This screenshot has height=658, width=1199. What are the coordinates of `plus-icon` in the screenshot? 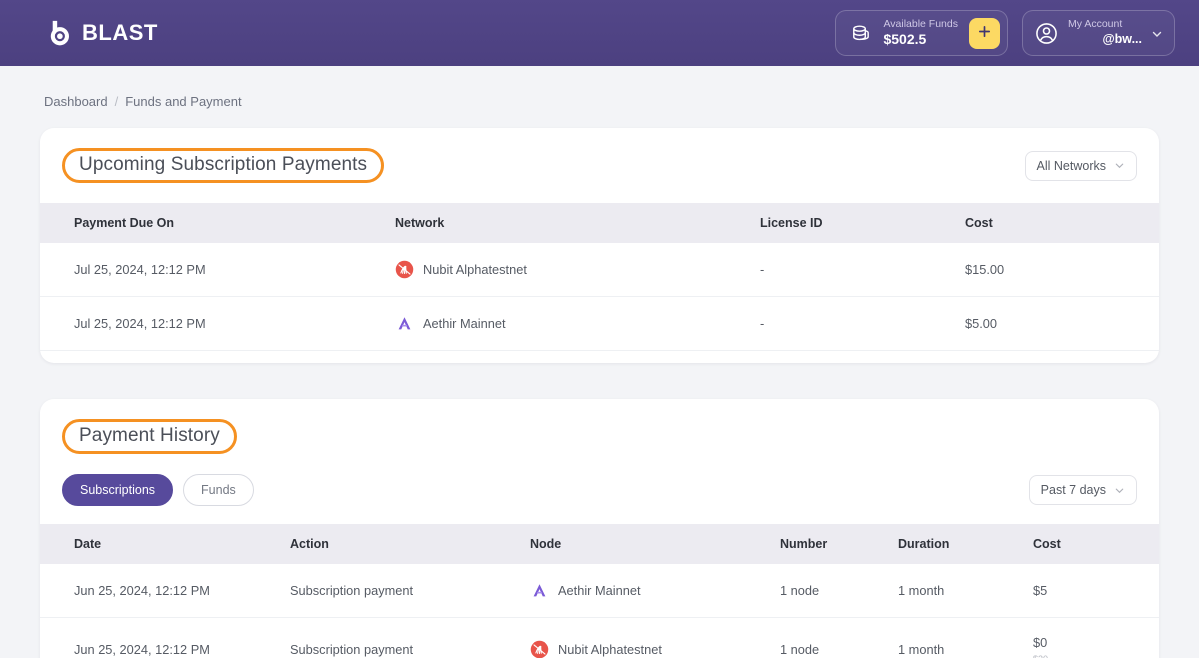 It's located at (984, 33).